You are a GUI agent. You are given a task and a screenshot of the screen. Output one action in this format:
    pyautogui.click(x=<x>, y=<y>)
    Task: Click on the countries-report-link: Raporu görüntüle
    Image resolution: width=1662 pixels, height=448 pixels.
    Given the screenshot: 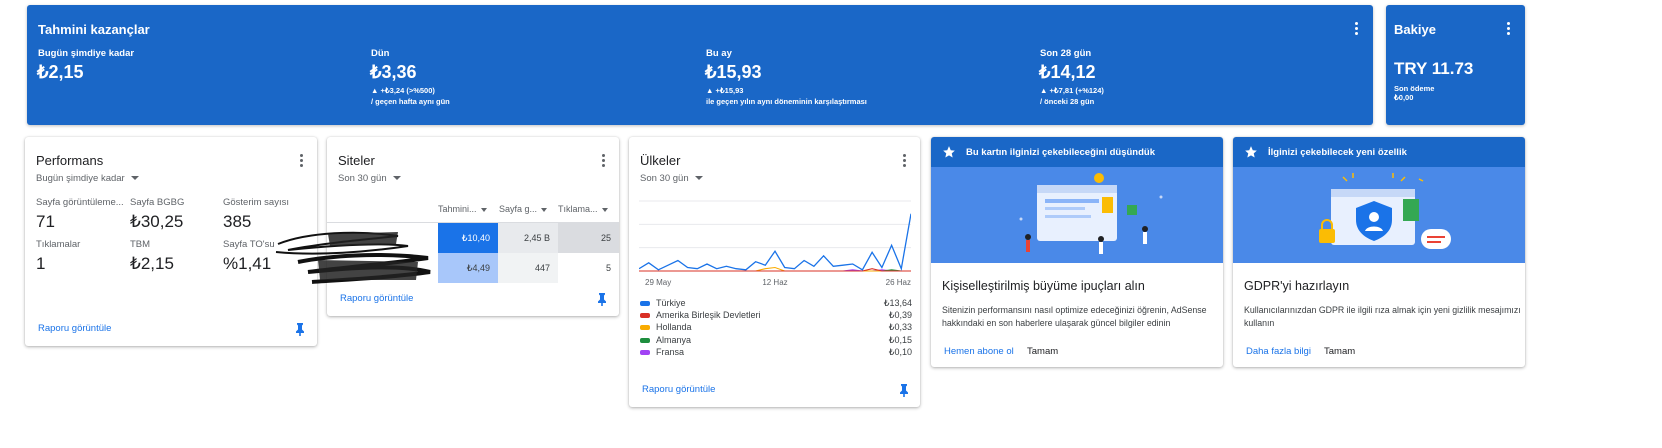 What is the action you would take?
    pyautogui.click(x=678, y=389)
    